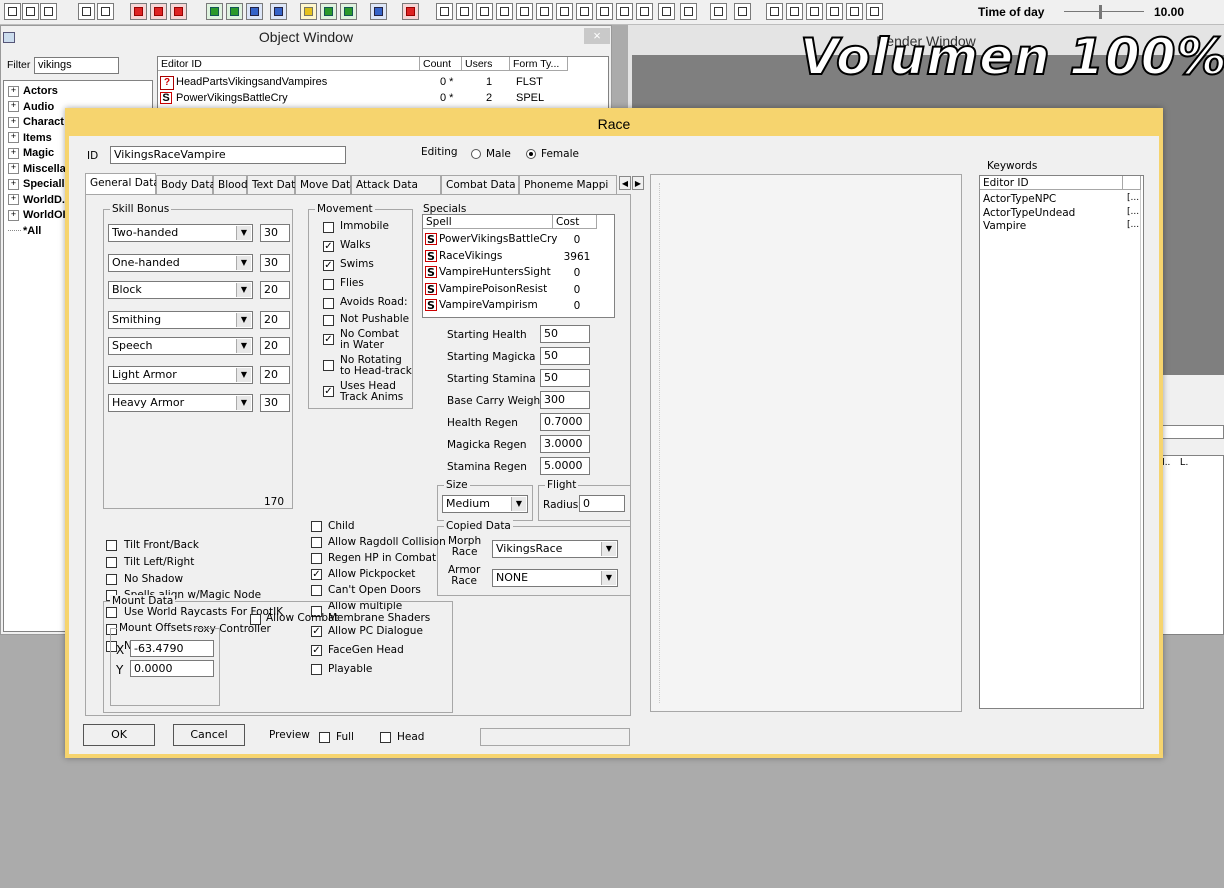 The width and height of the screenshot is (1224, 888). I want to click on preview-head-checkbox, so click(385, 737).